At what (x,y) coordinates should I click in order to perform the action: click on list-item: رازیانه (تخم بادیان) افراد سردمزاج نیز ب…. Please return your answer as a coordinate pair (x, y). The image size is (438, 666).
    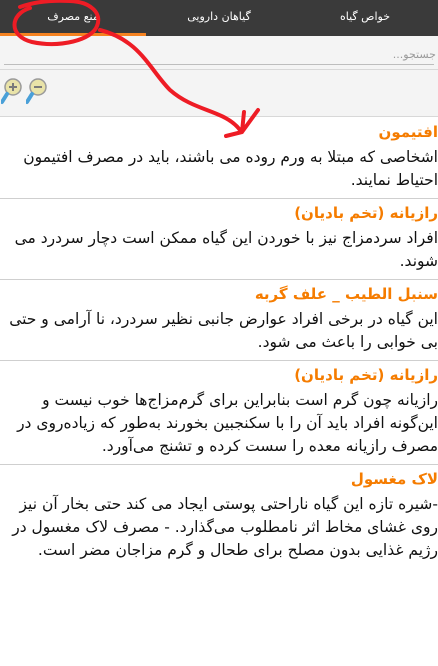
    Looking at the image, I should click on (219, 239).